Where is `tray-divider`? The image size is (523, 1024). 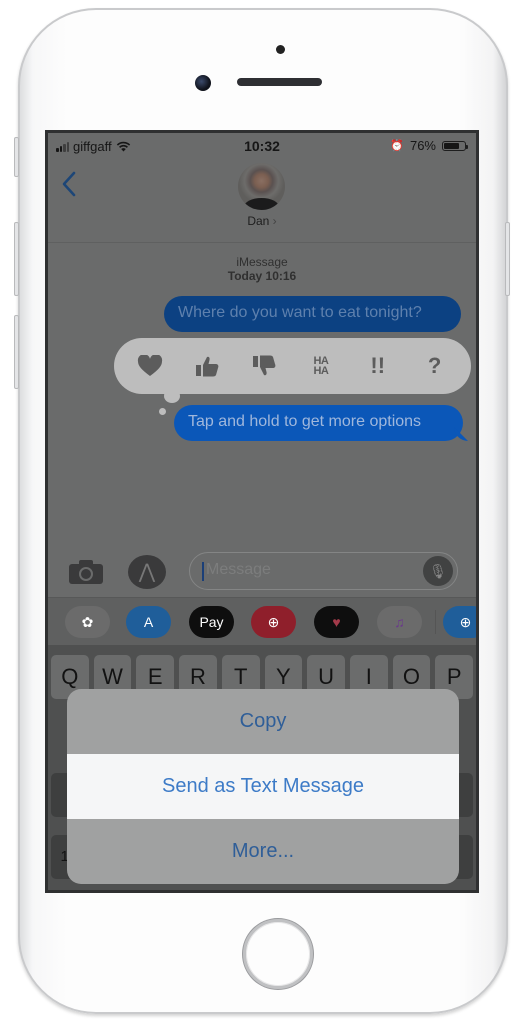
tray-divider is located at coordinates (435, 622).